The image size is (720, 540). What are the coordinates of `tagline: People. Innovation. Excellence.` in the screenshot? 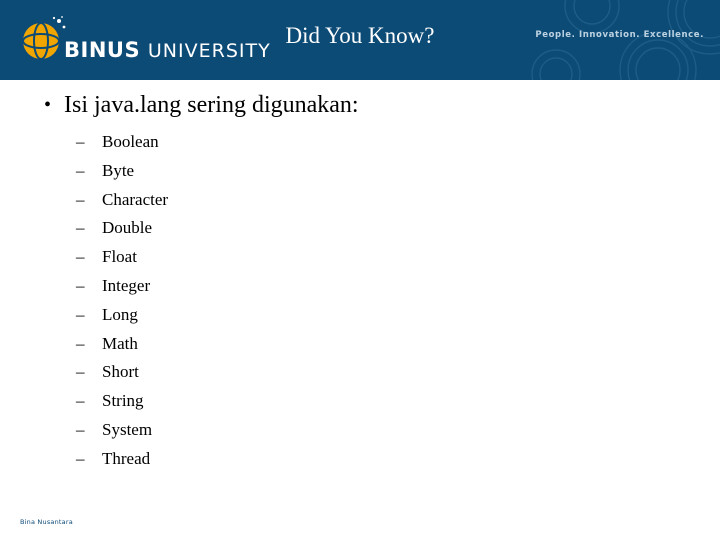 It's located at (619, 35).